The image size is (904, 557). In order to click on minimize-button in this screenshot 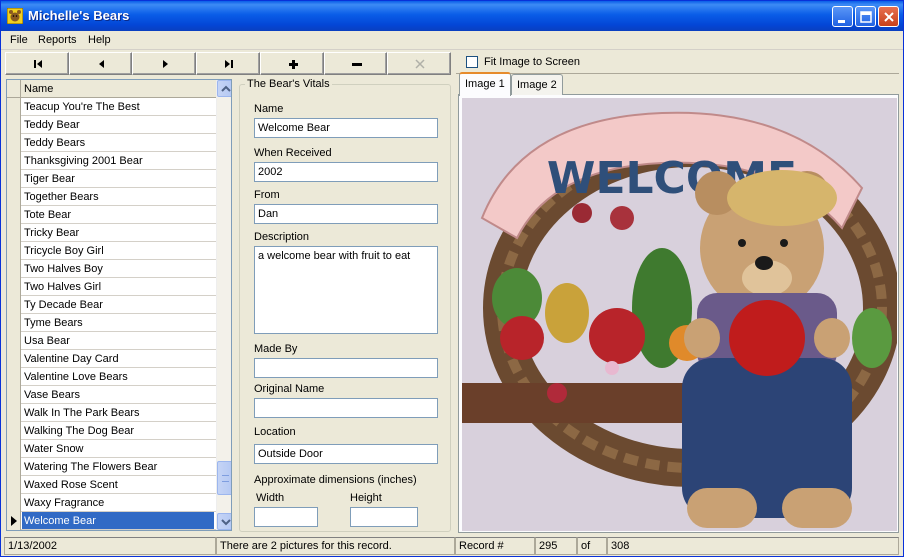, I will do `click(842, 16)`.